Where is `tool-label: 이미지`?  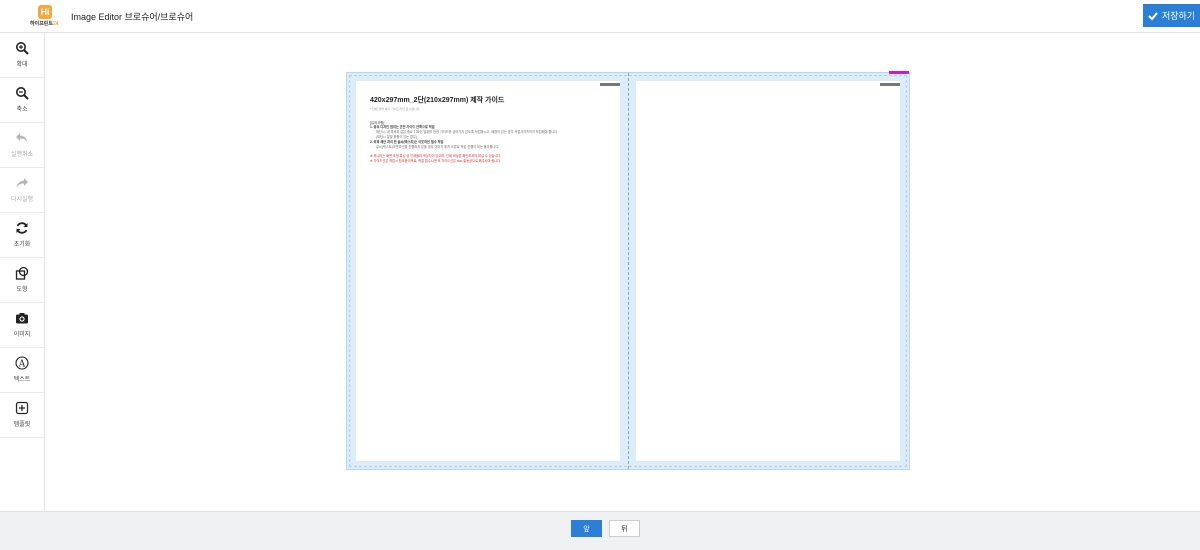 tool-label: 이미지 is located at coordinates (22, 335).